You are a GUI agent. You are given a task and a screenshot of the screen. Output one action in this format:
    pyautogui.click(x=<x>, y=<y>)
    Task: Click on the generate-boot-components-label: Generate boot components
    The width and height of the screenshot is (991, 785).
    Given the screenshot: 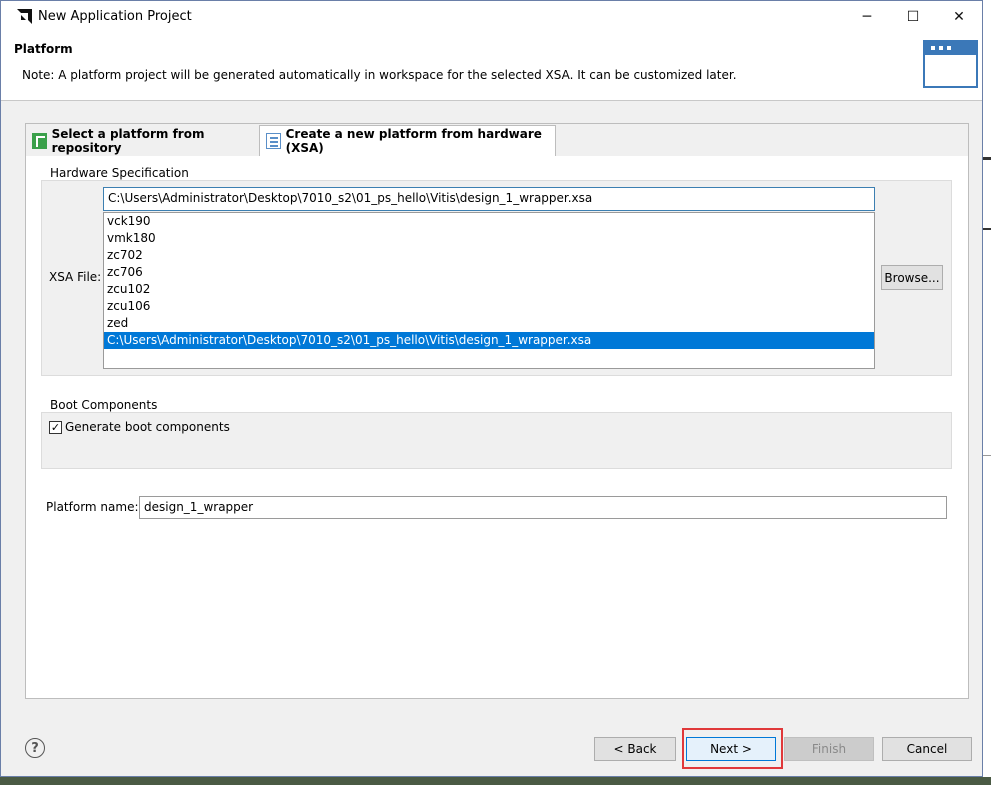 What is the action you would take?
    pyautogui.click(x=147, y=427)
    